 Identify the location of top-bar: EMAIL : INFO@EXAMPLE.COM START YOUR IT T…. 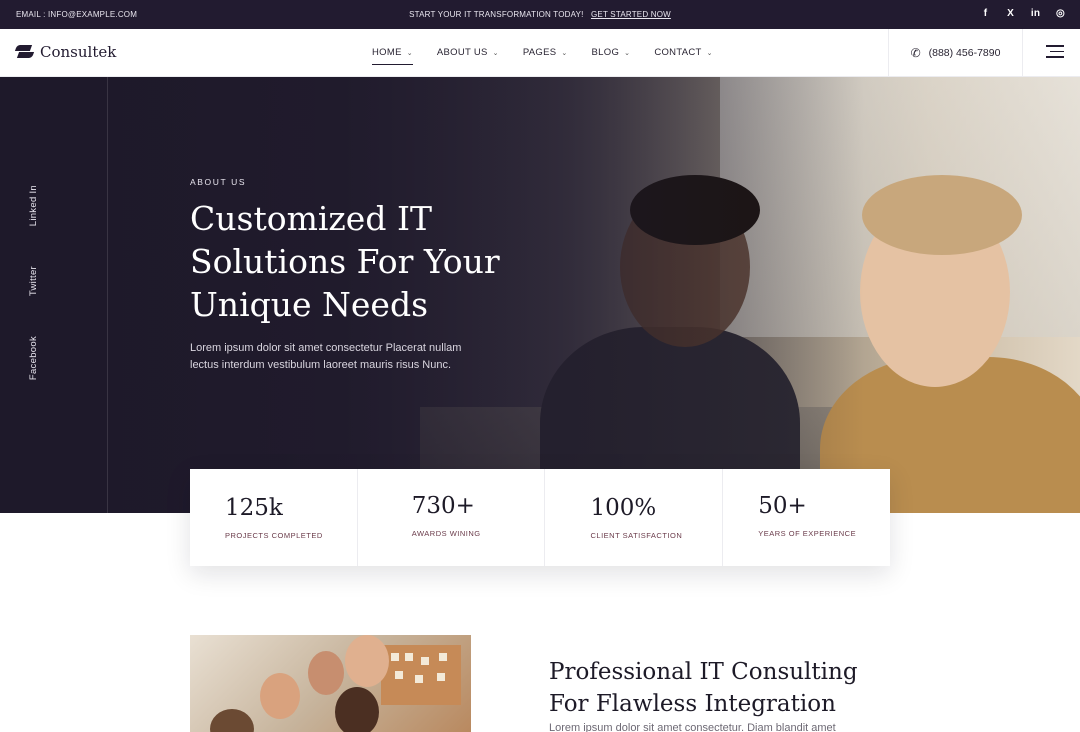
(540, 14).